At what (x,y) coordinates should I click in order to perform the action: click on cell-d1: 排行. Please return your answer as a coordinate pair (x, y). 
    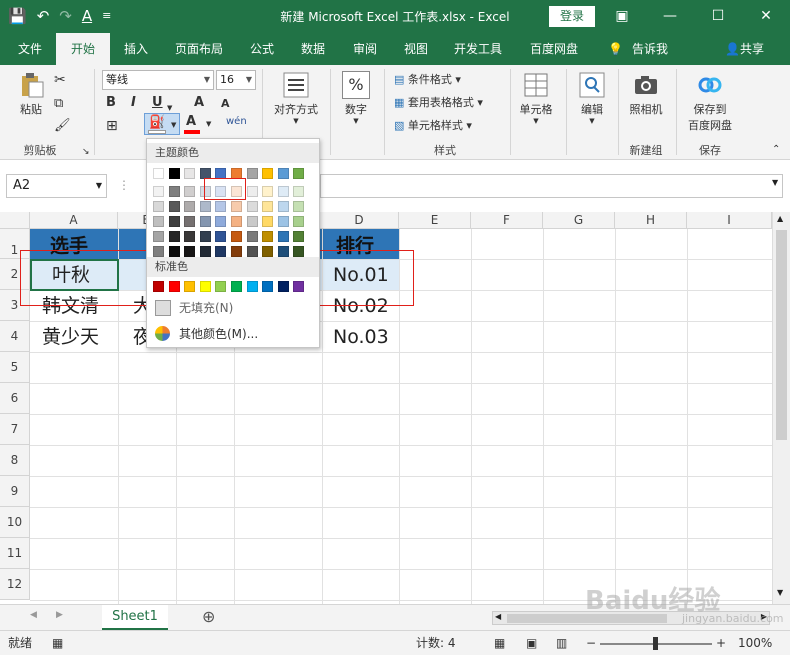
    Looking at the image, I should click on (355, 246).